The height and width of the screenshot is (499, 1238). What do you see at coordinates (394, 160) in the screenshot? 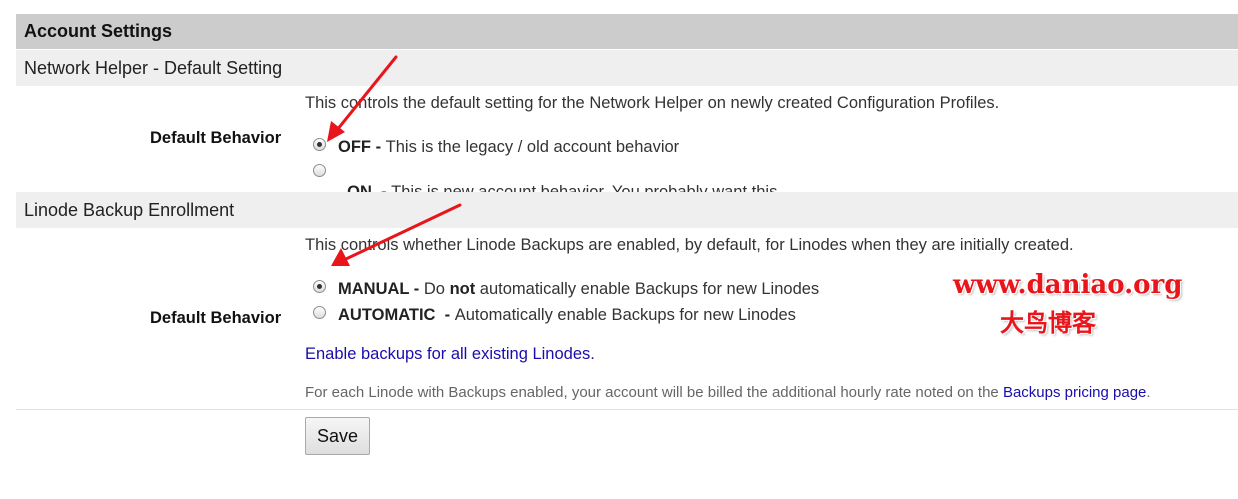
I see `annotation-arrows` at bounding box center [394, 160].